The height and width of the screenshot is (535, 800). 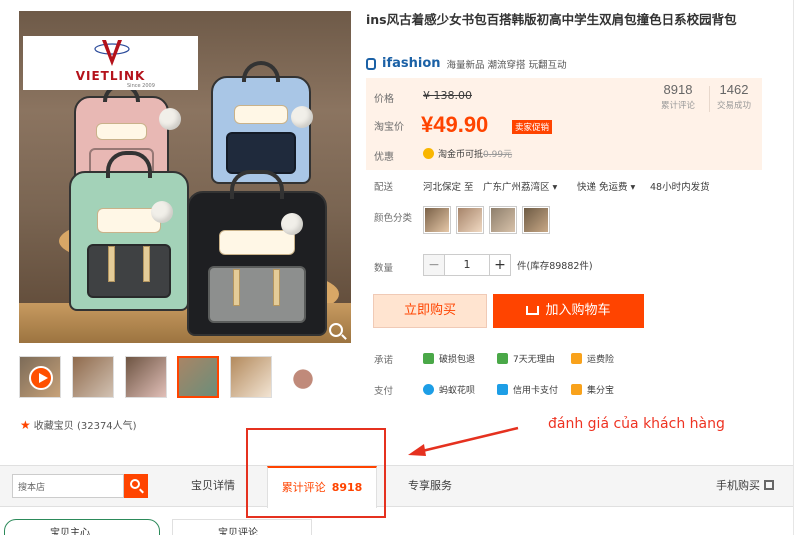 What do you see at coordinates (734, 89) in the screenshot?
I see `stat-sales-number: 1462` at bounding box center [734, 89].